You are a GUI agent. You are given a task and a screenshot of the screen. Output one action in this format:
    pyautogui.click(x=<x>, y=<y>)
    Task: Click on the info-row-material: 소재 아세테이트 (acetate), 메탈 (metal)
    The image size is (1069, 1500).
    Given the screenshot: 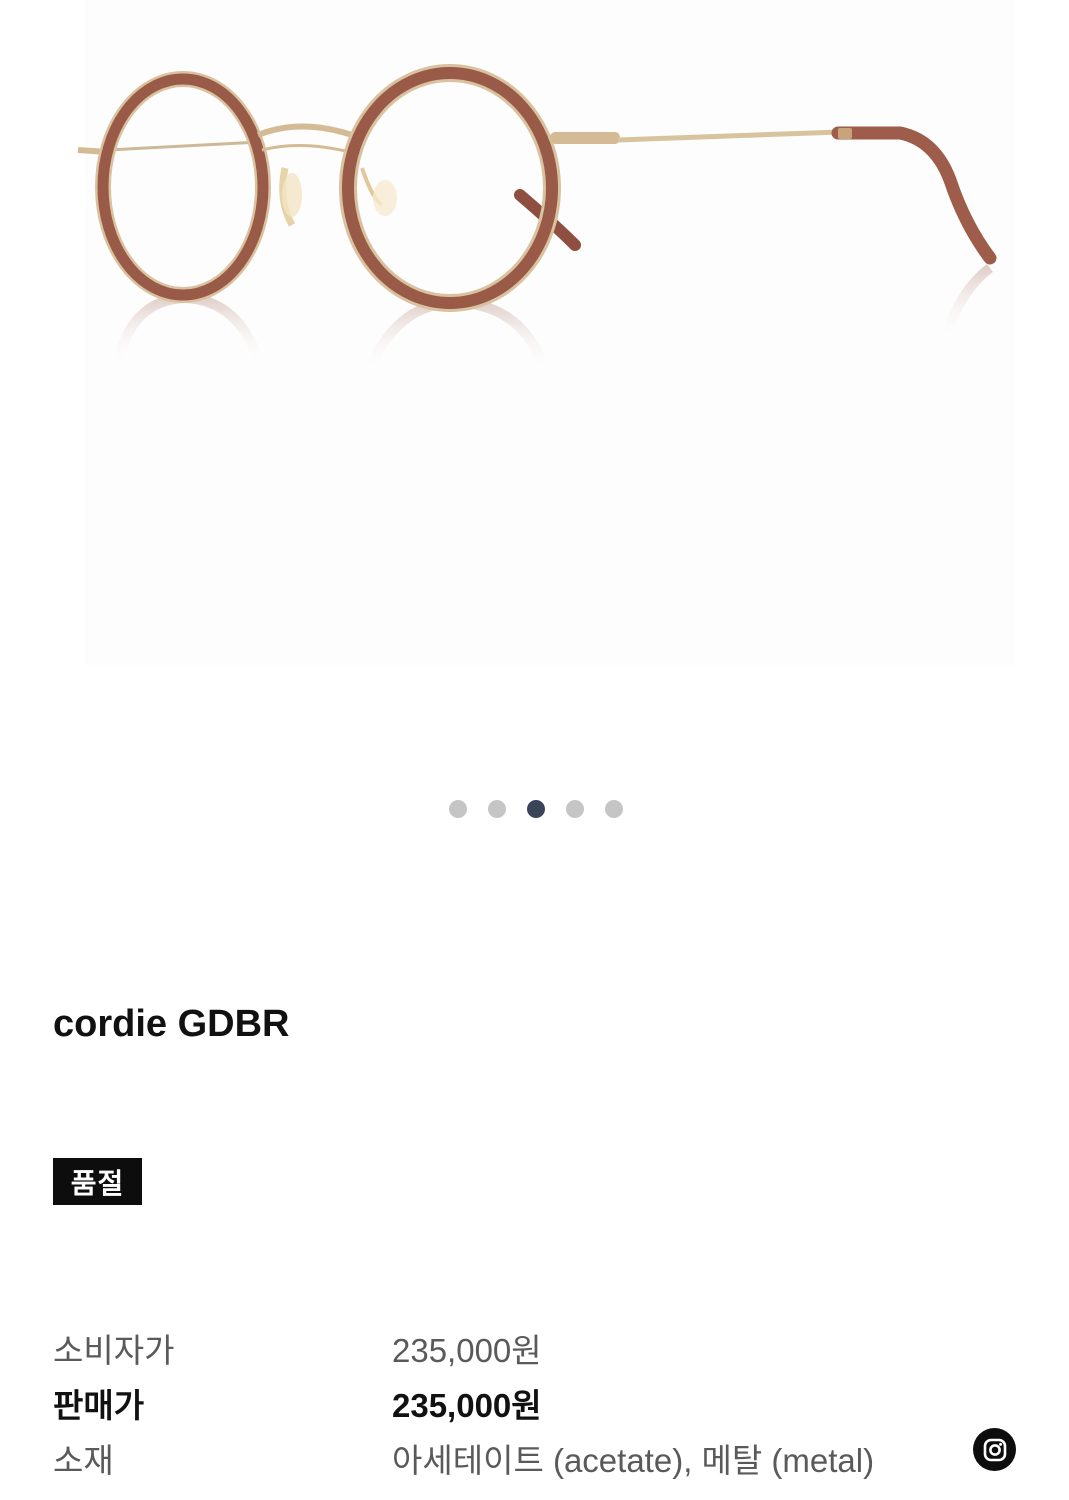 What is the action you would take?
    pyautogui.click(x=503, y=1461)
    